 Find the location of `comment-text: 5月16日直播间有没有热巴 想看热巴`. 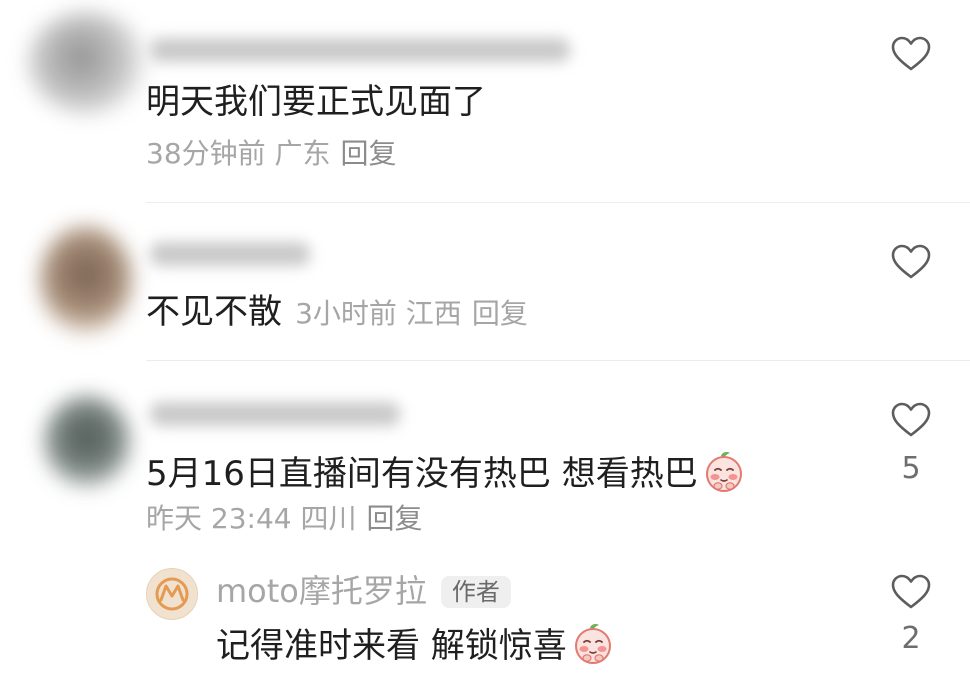

comment-text: 5月16日直播间有没有热巴 想看热巴 is located at coordinates (422, 474).